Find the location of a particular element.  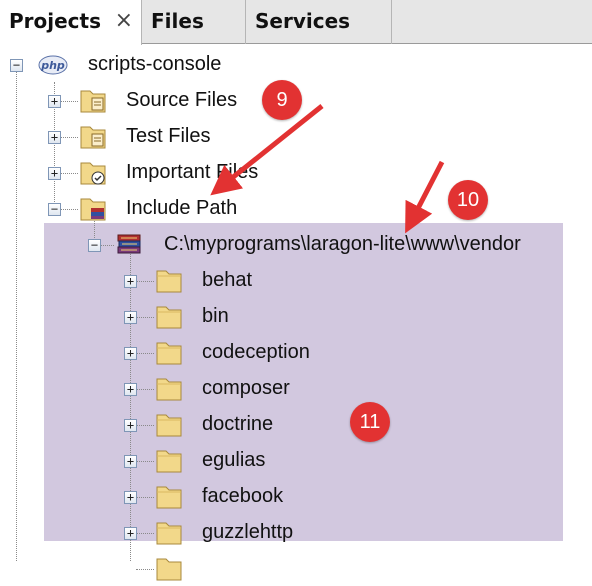

important-folder-icon is located at coordinates (93, 173).